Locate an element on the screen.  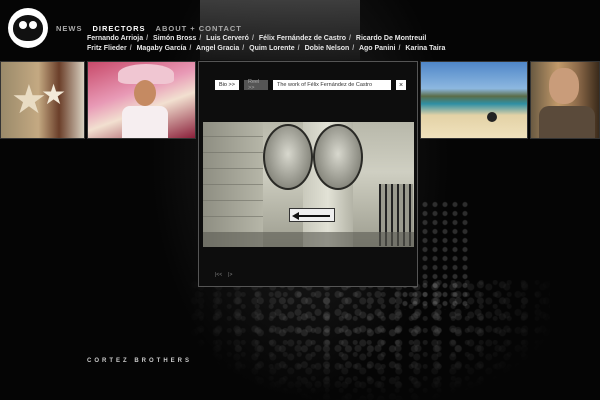
reel-title: The work of Félix Fernández de Castro is located at coordinates (332, 85).